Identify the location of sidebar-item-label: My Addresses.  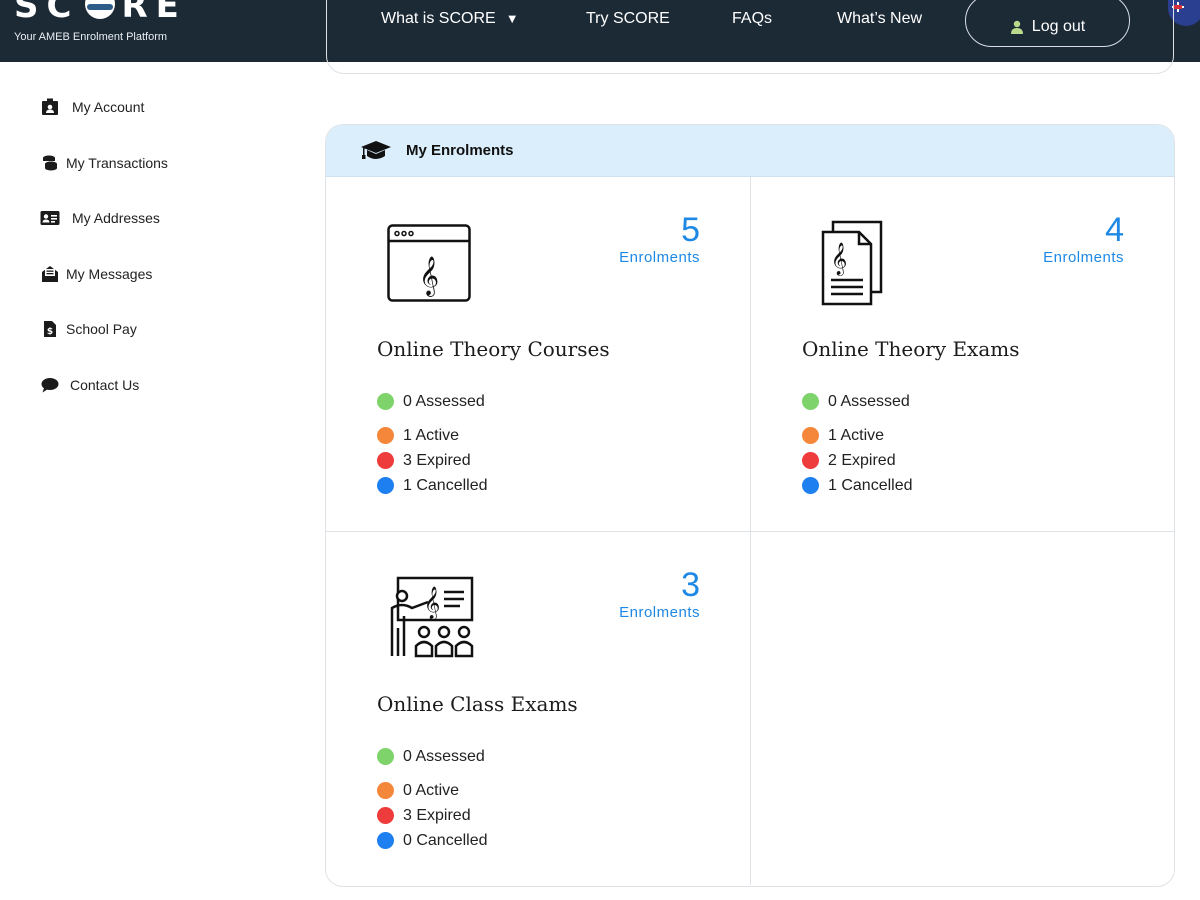
(116, 218).